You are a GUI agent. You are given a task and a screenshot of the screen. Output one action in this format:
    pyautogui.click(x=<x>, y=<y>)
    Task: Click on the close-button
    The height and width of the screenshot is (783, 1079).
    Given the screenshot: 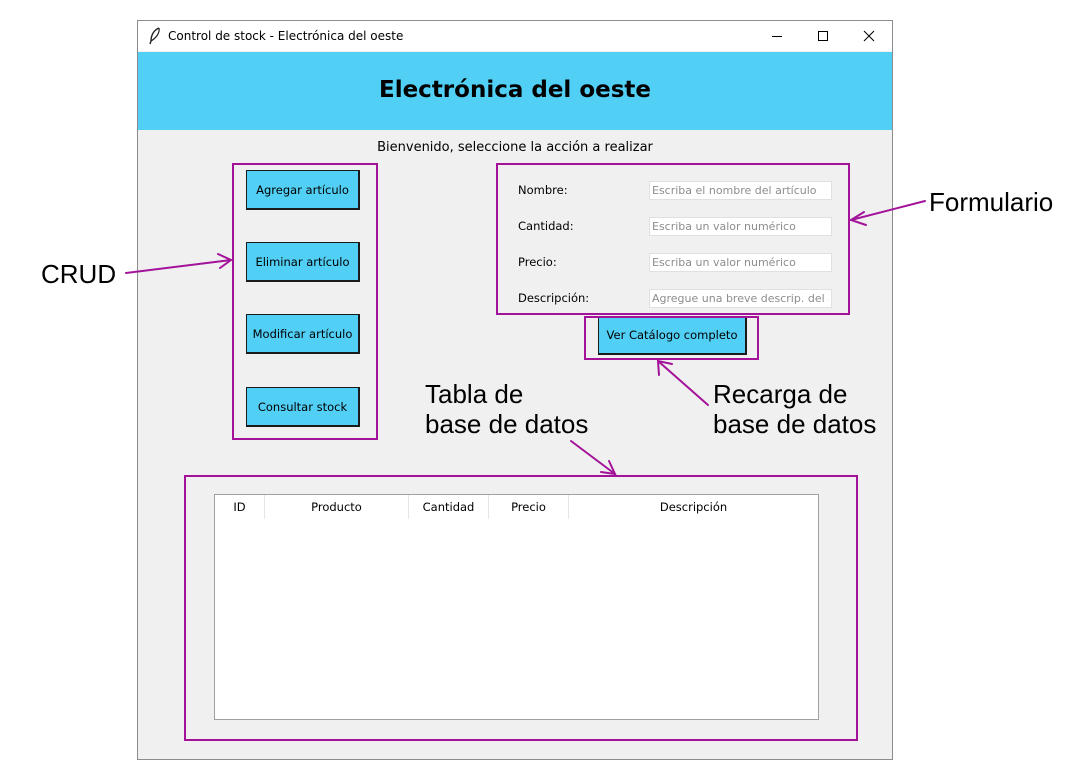 What is the action you would take?
    pyautogui.click(x=869, y=36)
    